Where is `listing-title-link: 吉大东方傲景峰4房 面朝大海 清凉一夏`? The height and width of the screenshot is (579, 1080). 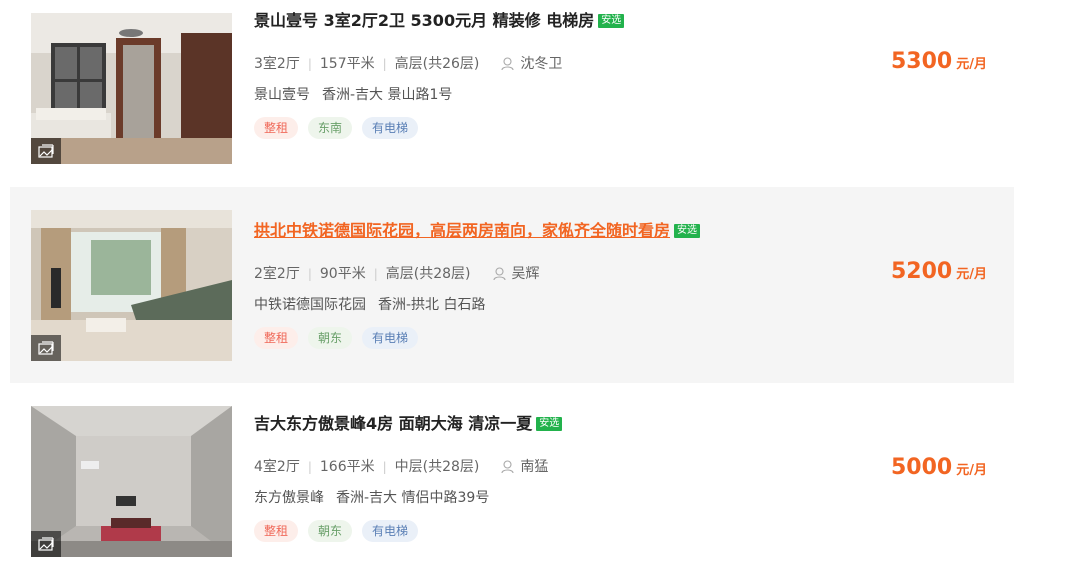
listing-title-link: 吉大东方傲景峰4房 面朝大海 清凉一夏 is located at coordinates (393, 424).